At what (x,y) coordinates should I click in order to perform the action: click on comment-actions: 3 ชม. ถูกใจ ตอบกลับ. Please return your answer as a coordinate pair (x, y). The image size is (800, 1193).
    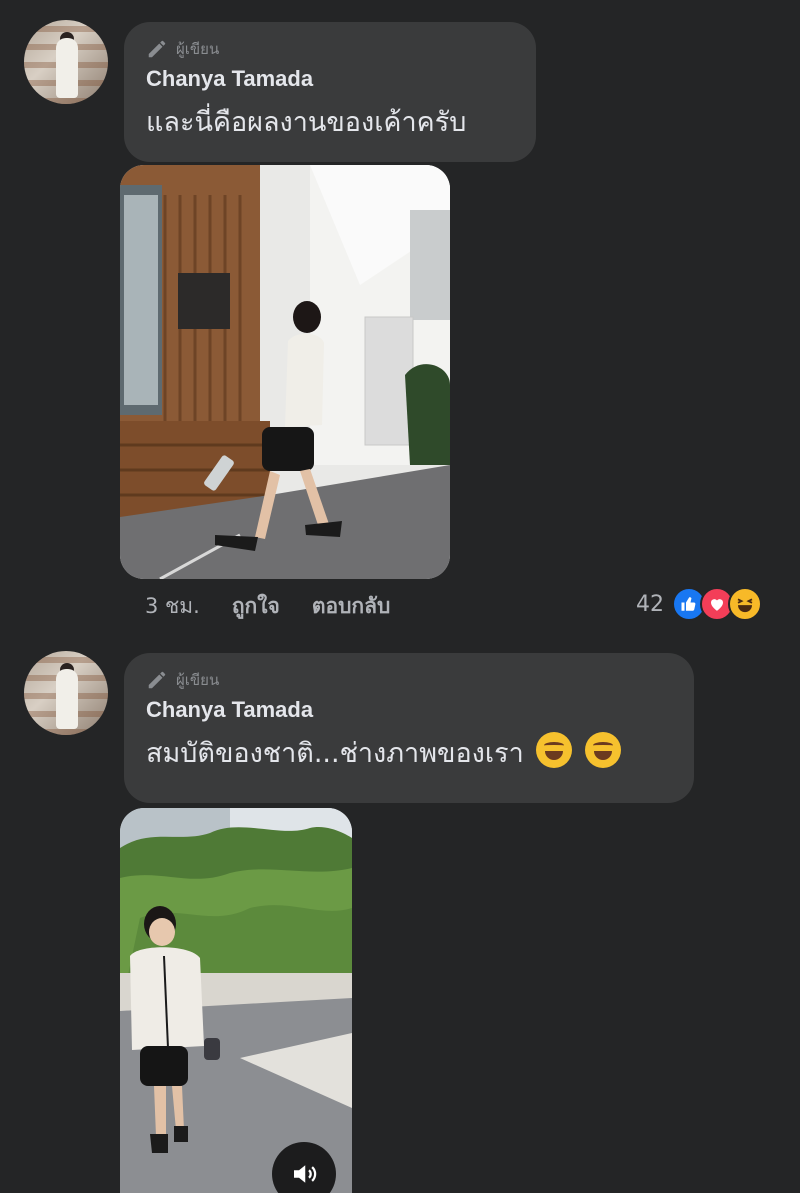
    Looking at the image, I should click on (267, 606).